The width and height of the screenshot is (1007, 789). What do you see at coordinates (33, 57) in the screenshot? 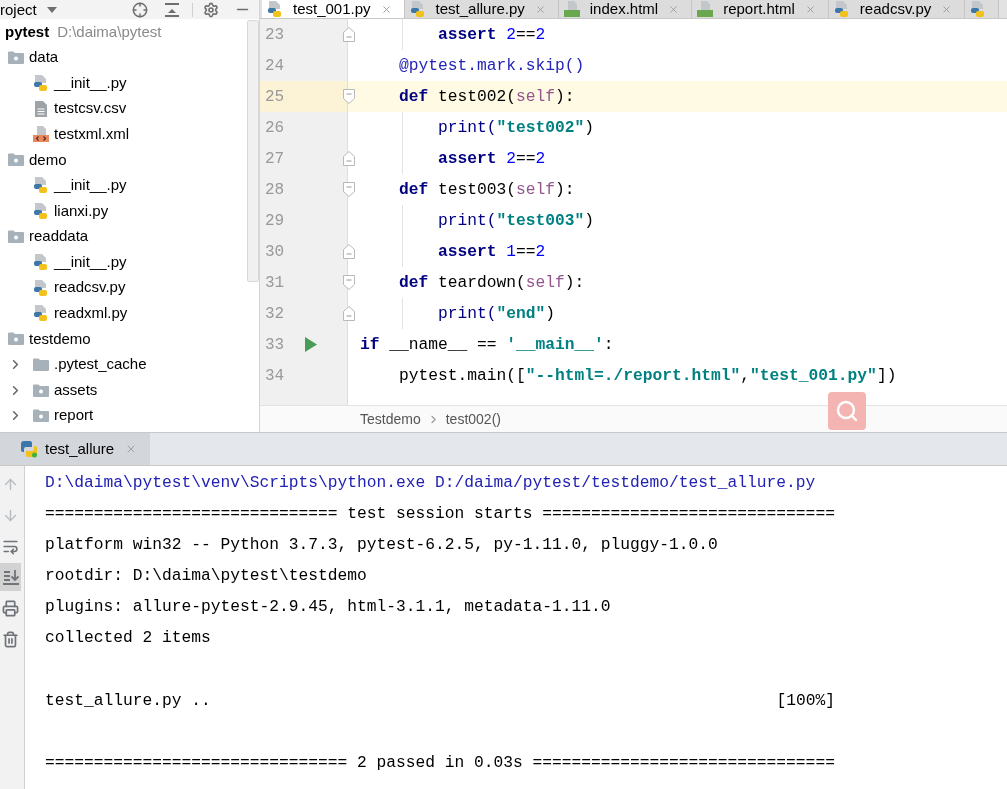
I see `tree-item: data` at bounding box center [33, 57].